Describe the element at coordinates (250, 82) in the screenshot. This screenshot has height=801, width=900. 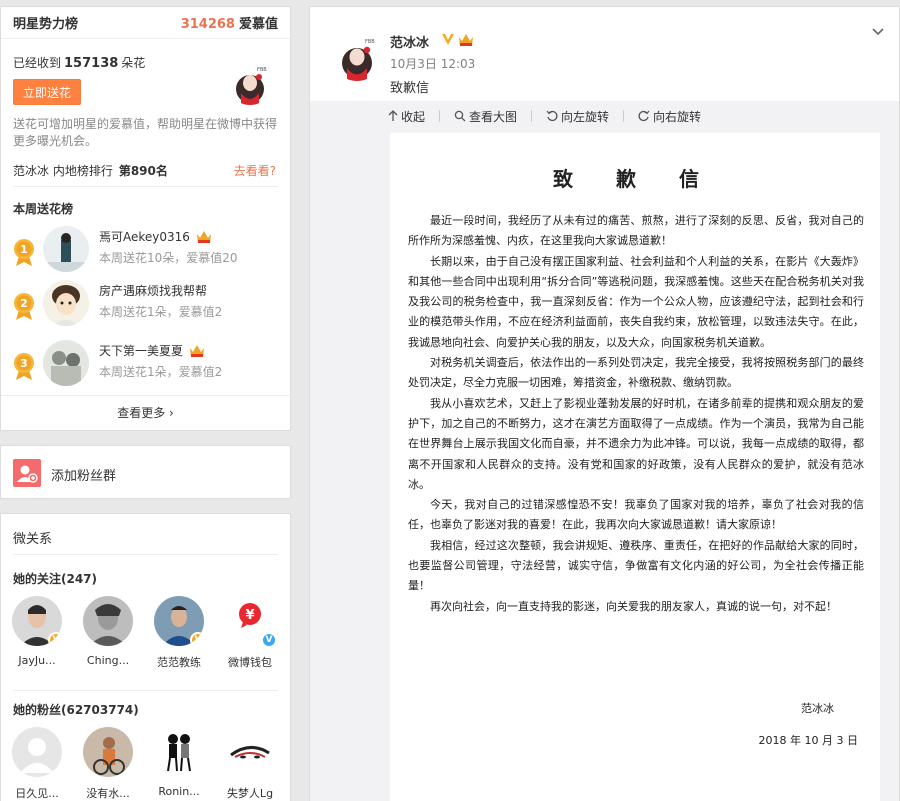
I see `star-avatar: FBB` at that location.